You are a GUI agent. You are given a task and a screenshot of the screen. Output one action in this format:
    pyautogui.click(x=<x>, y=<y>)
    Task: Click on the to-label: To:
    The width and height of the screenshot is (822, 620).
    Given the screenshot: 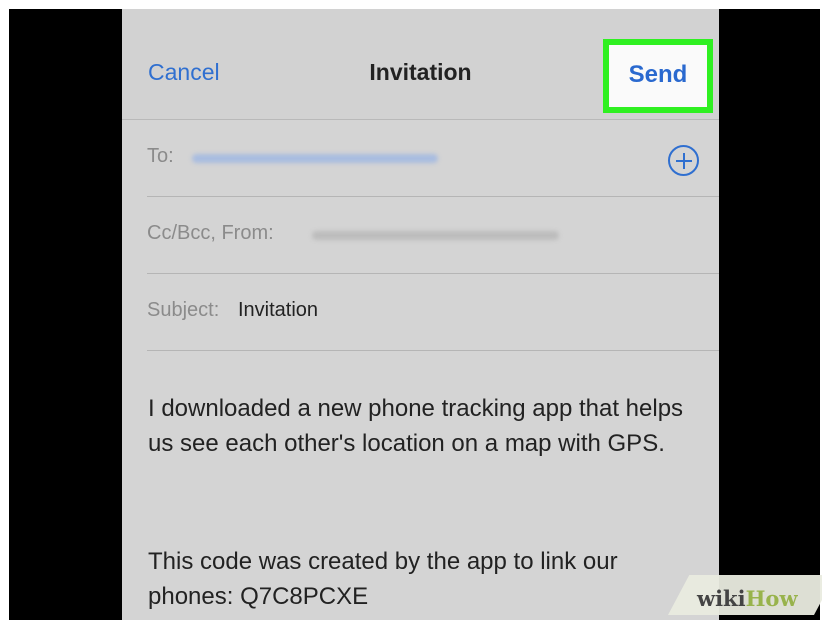 What is the action you would take?
    pyautogui.click(x=160, y=156)
    